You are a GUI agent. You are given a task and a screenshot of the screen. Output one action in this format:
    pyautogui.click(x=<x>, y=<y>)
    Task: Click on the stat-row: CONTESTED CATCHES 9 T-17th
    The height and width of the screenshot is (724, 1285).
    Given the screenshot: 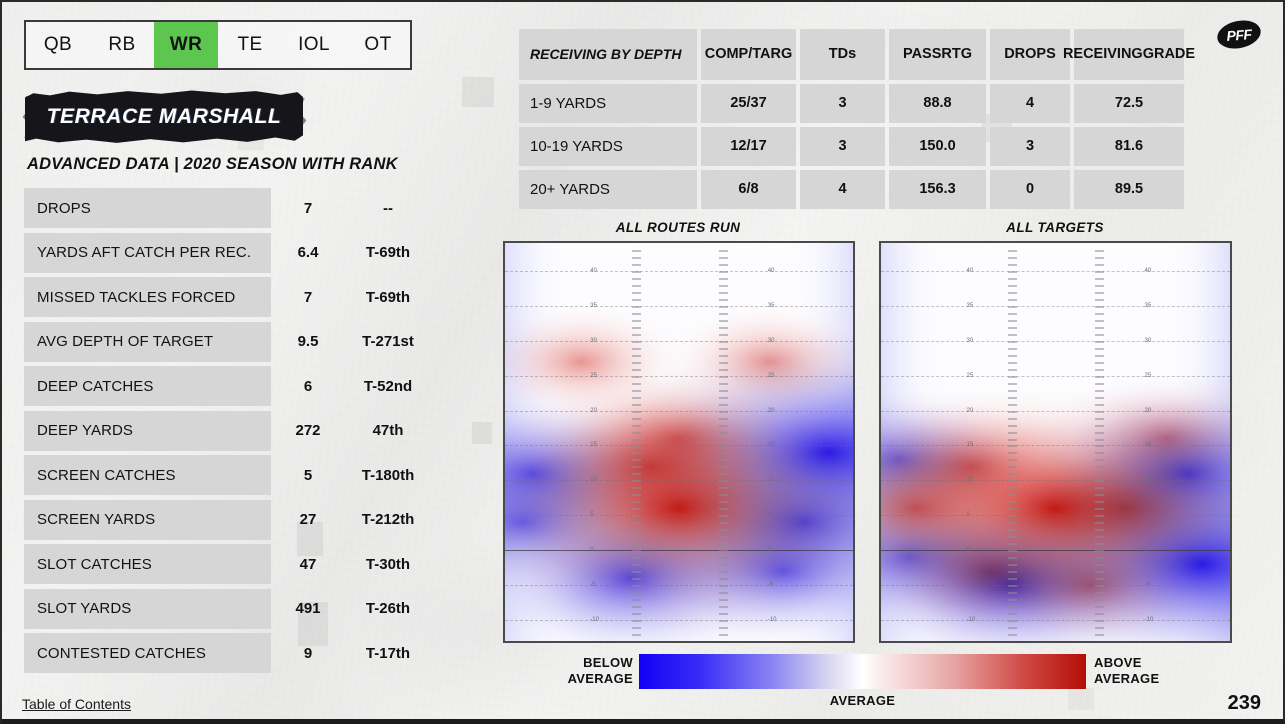 What is the action you would take?
    pyautogui.click(x=219, y=655)
    